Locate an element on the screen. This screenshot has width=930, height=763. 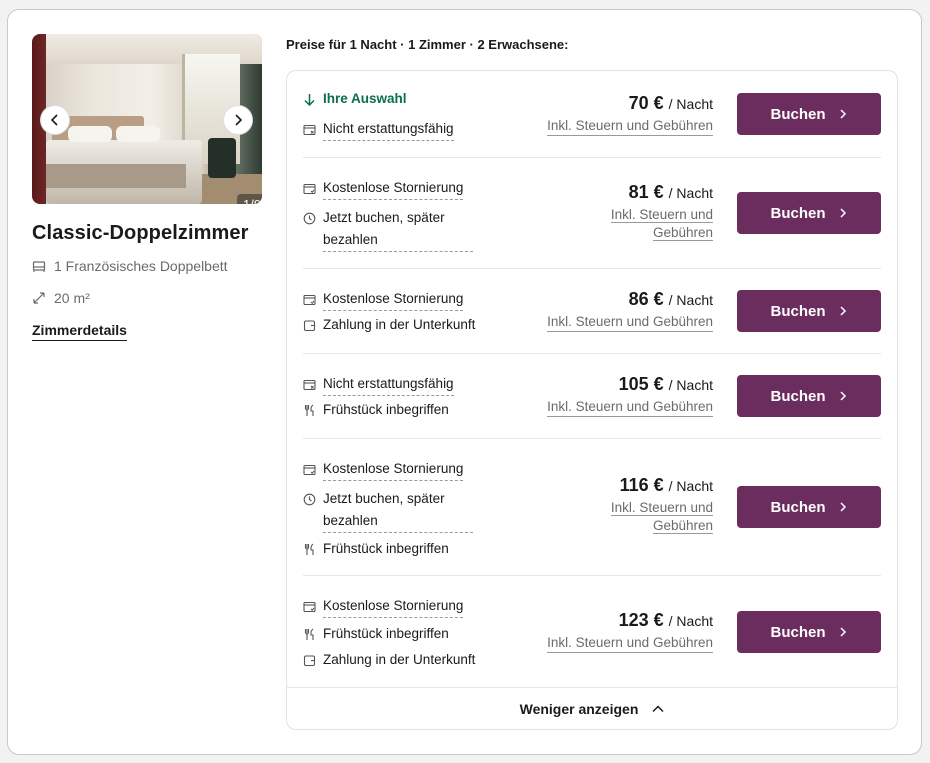
previous-photo-button is located at coordinates (55, 120).